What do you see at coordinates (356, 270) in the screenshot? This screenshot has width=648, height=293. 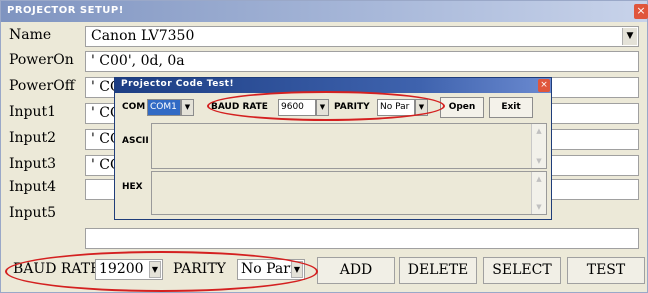 I see `add-button: ADD` at bounding box center [356, 270].